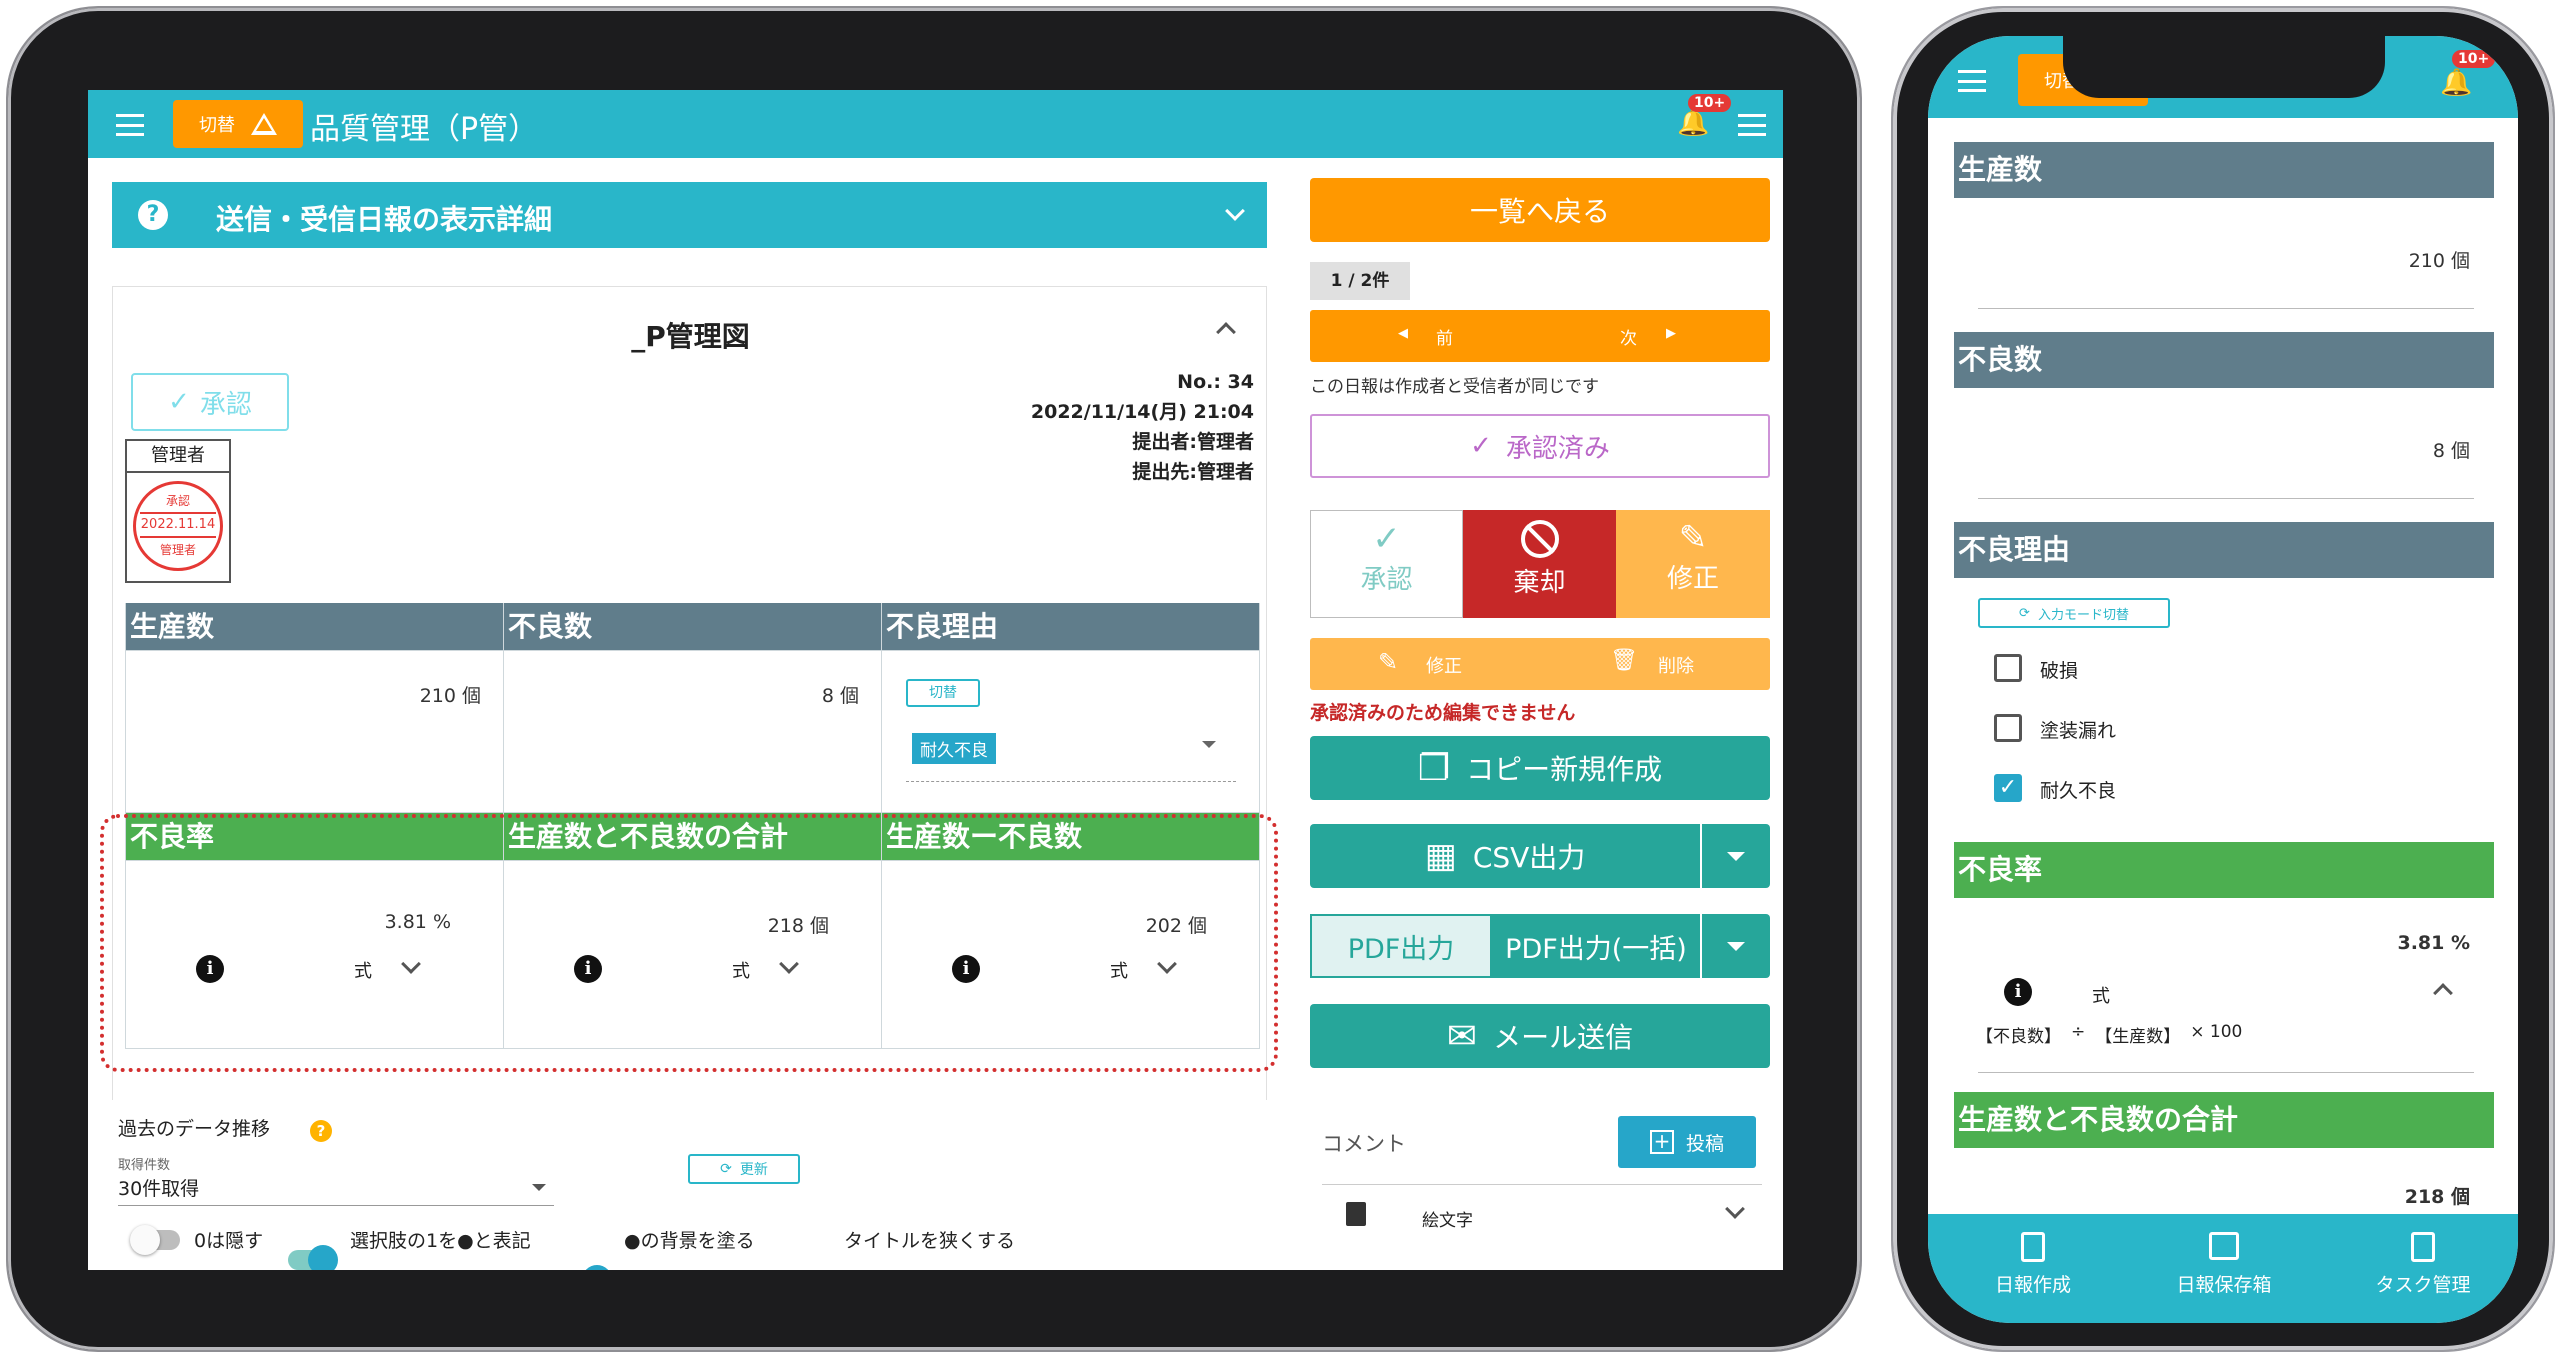  What do you see at coordinates (229, 1241) in the screenshot?
I see `toggle-label: 0は隠す` at bounding box center [229, 1241].